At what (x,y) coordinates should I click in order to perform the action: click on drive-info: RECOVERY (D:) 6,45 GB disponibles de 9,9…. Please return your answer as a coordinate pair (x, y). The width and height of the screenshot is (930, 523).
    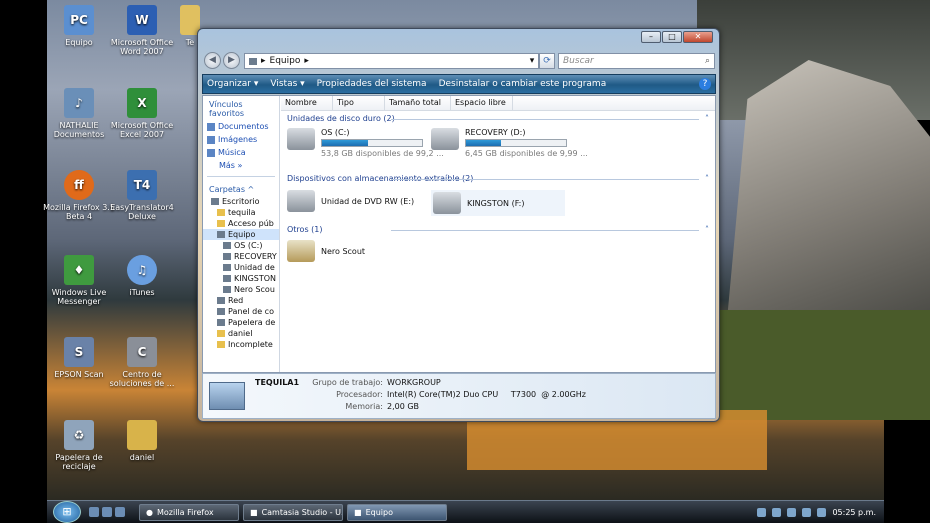
    Looking at the image, I should click on (526, 143).